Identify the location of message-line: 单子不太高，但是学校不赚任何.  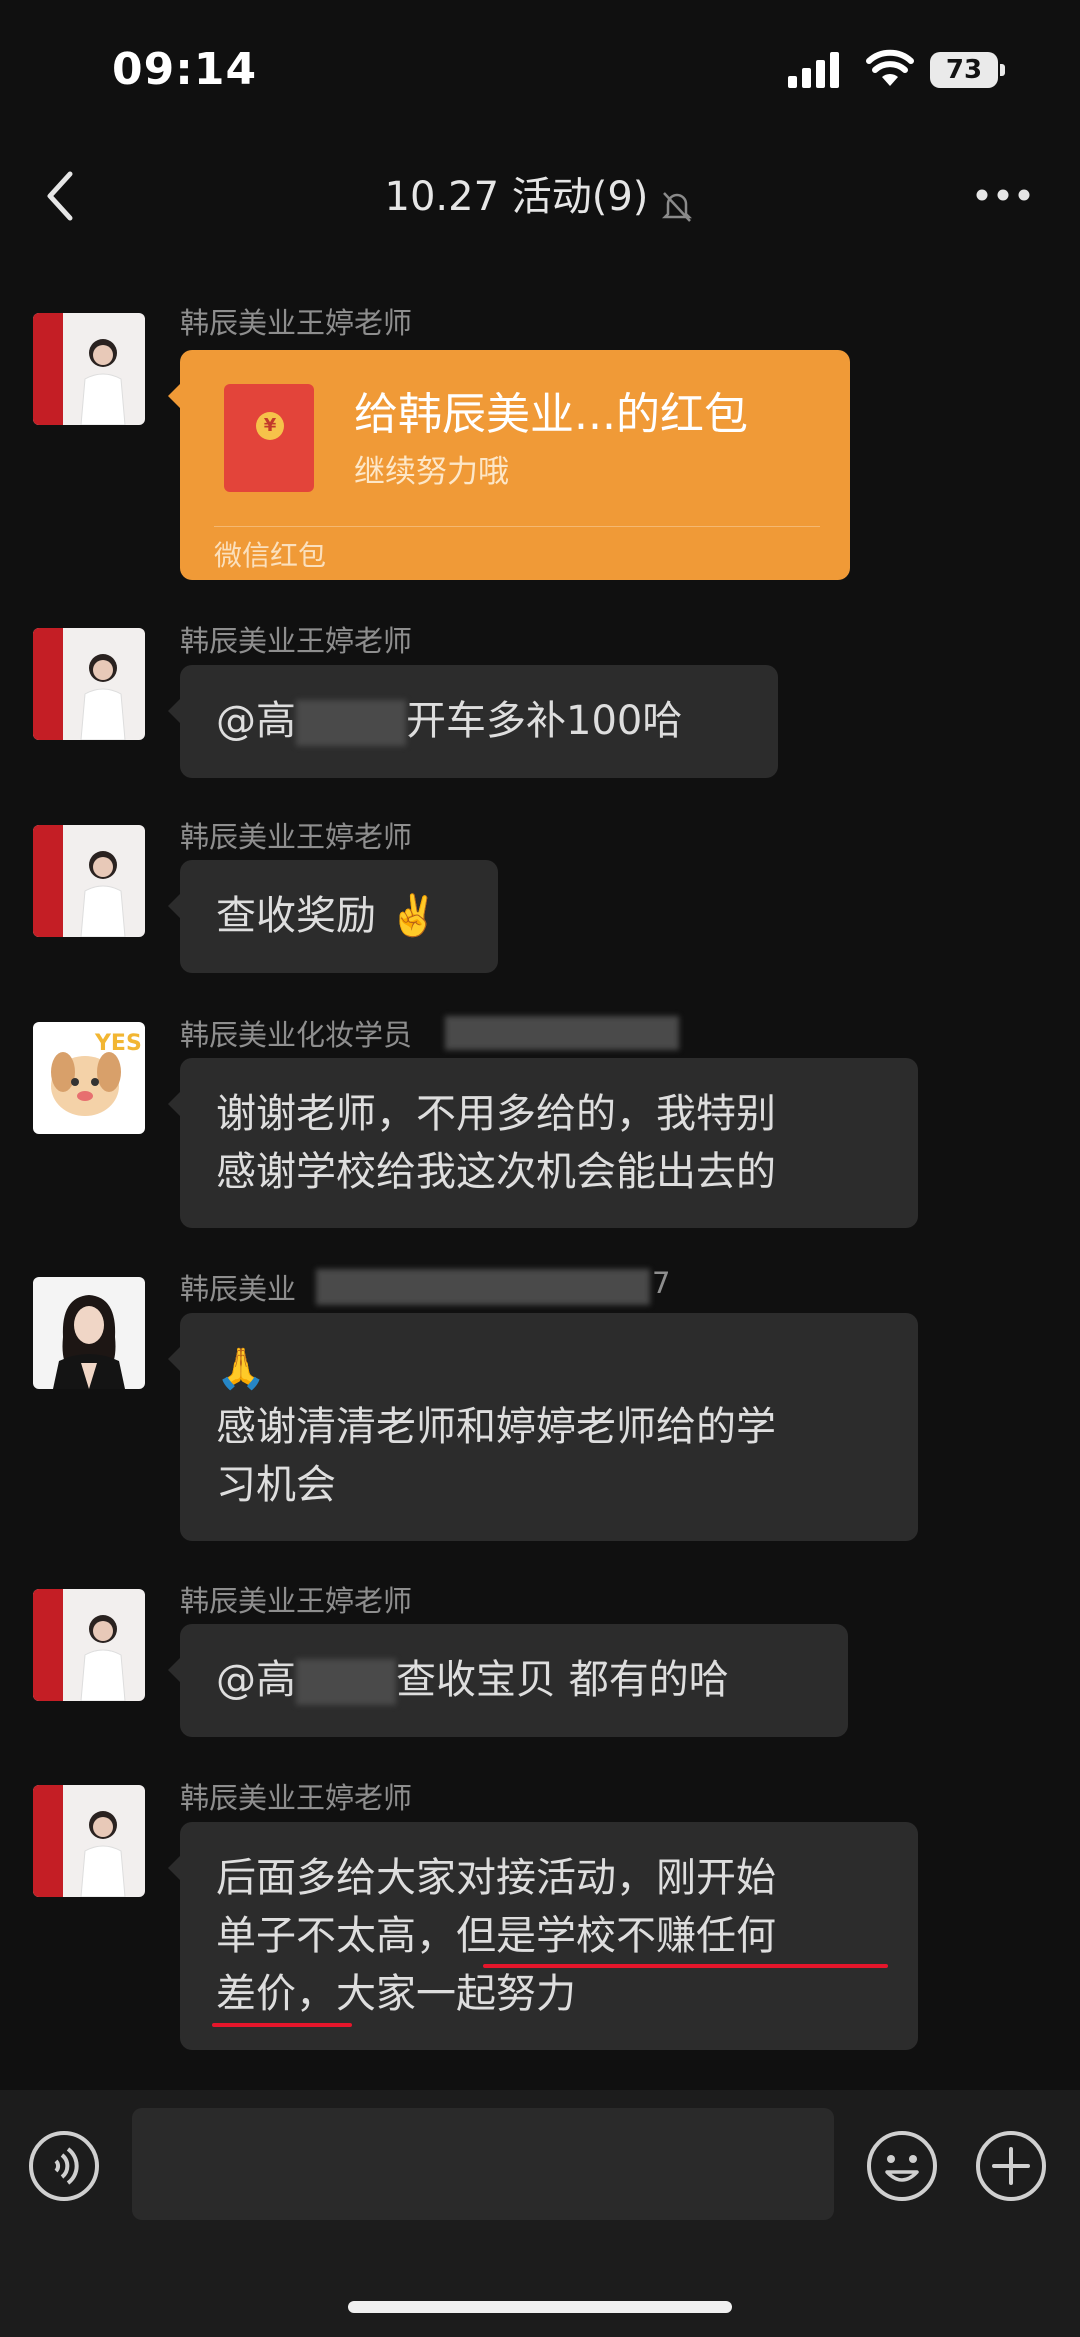
(496, 1936).